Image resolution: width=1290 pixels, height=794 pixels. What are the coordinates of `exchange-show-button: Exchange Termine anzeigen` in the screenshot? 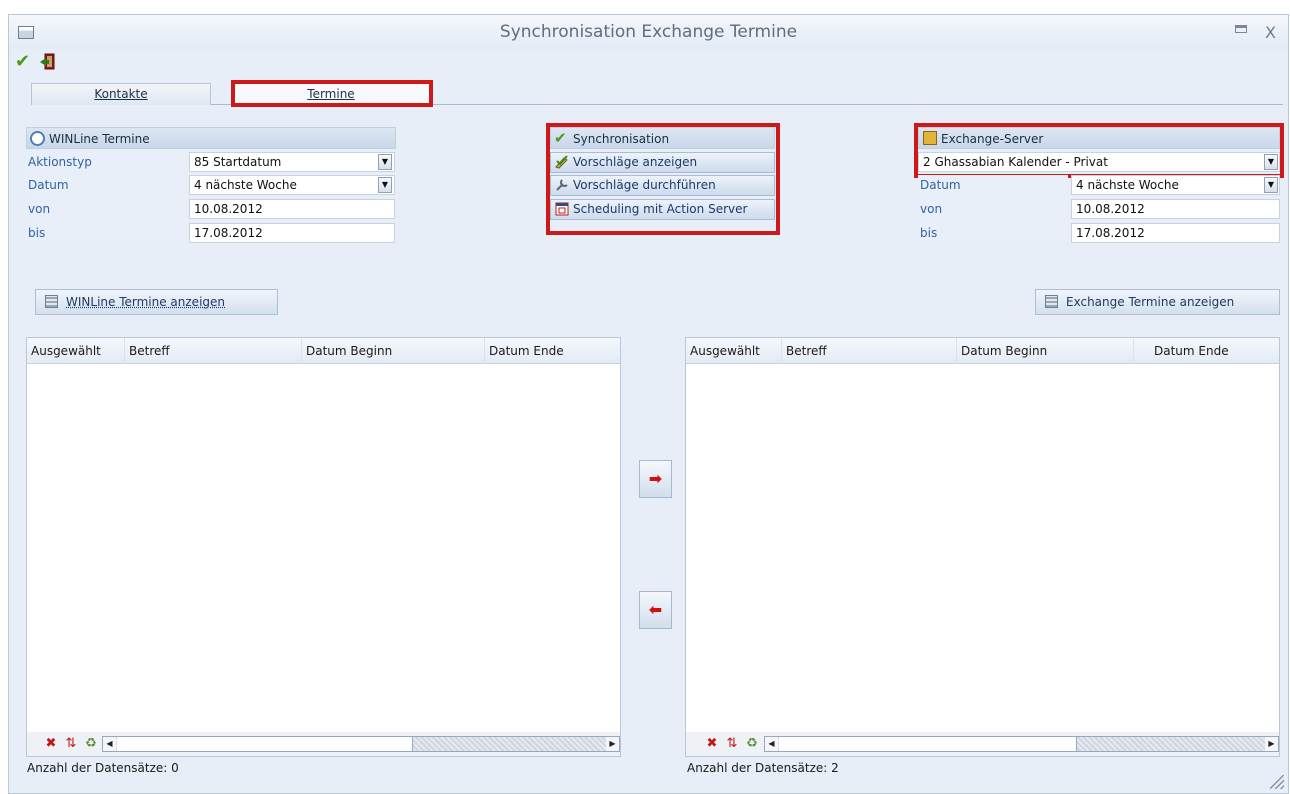 It's located at (1157, 302).